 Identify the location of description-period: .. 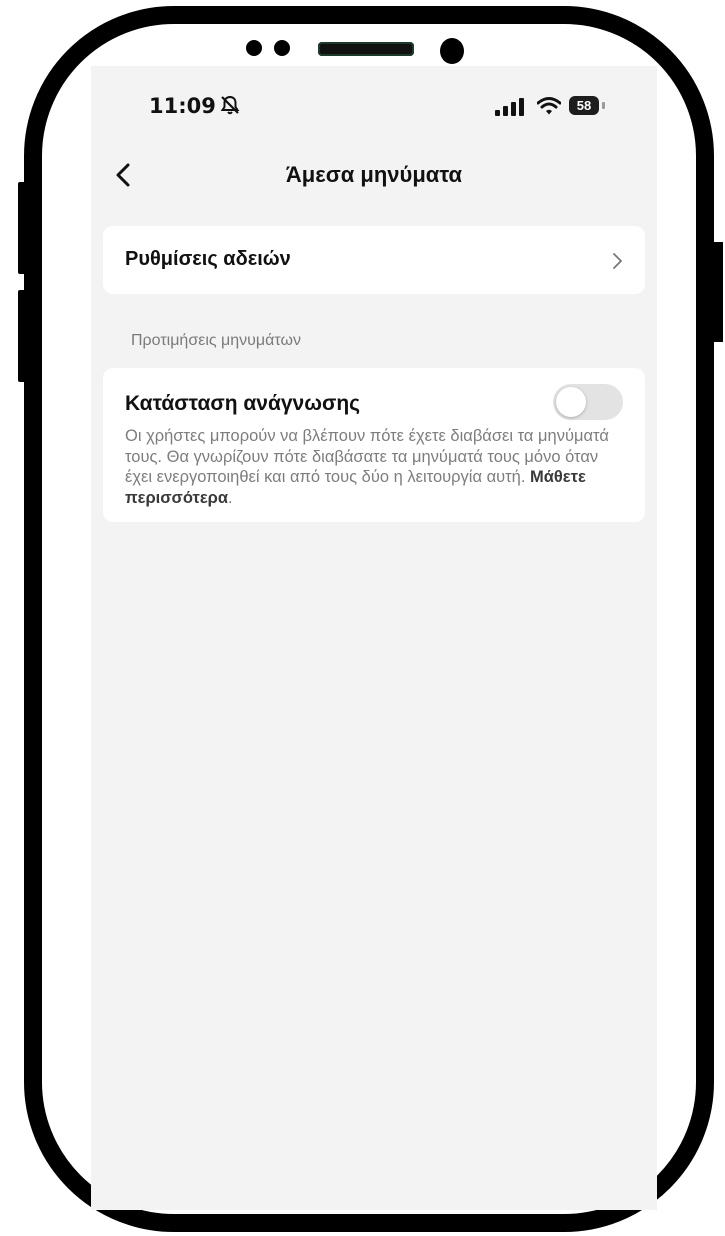
(230, 497).